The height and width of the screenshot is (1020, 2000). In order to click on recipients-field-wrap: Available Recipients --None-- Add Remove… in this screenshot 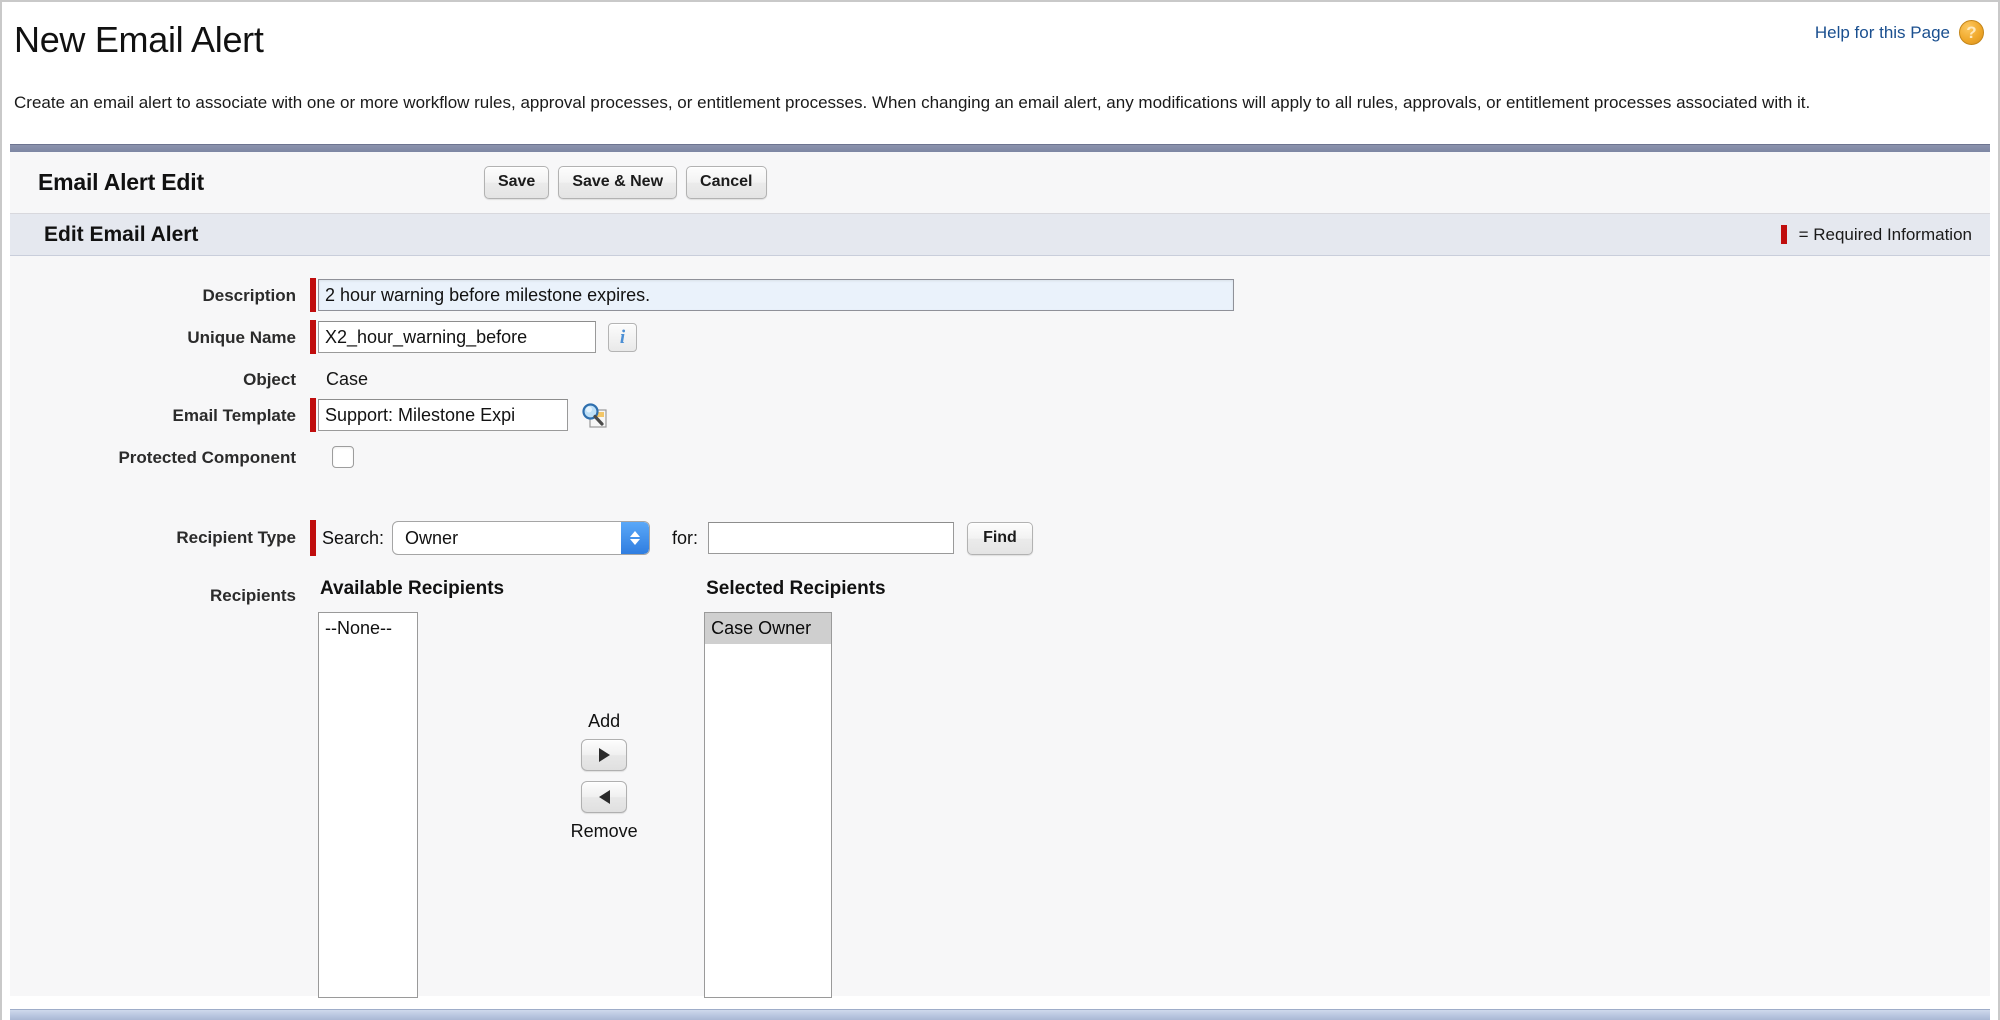, I will do `click(598, 788)`.